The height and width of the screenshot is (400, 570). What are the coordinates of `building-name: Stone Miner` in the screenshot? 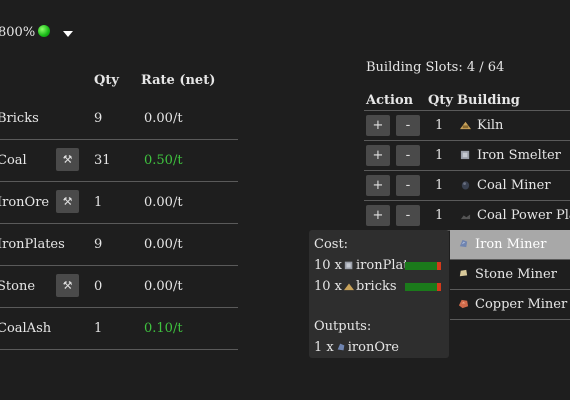 It's located at (516, 274).